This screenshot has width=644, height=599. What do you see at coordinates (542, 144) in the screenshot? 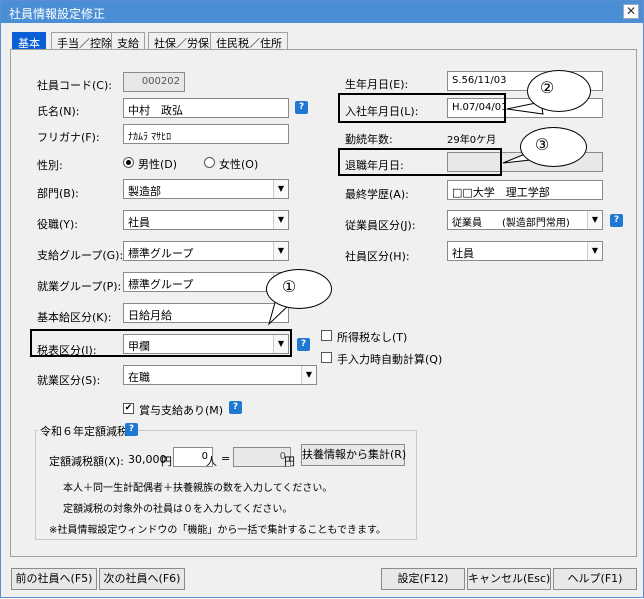
I see `callout-number-three: ③` at bounding box center [542, 144].